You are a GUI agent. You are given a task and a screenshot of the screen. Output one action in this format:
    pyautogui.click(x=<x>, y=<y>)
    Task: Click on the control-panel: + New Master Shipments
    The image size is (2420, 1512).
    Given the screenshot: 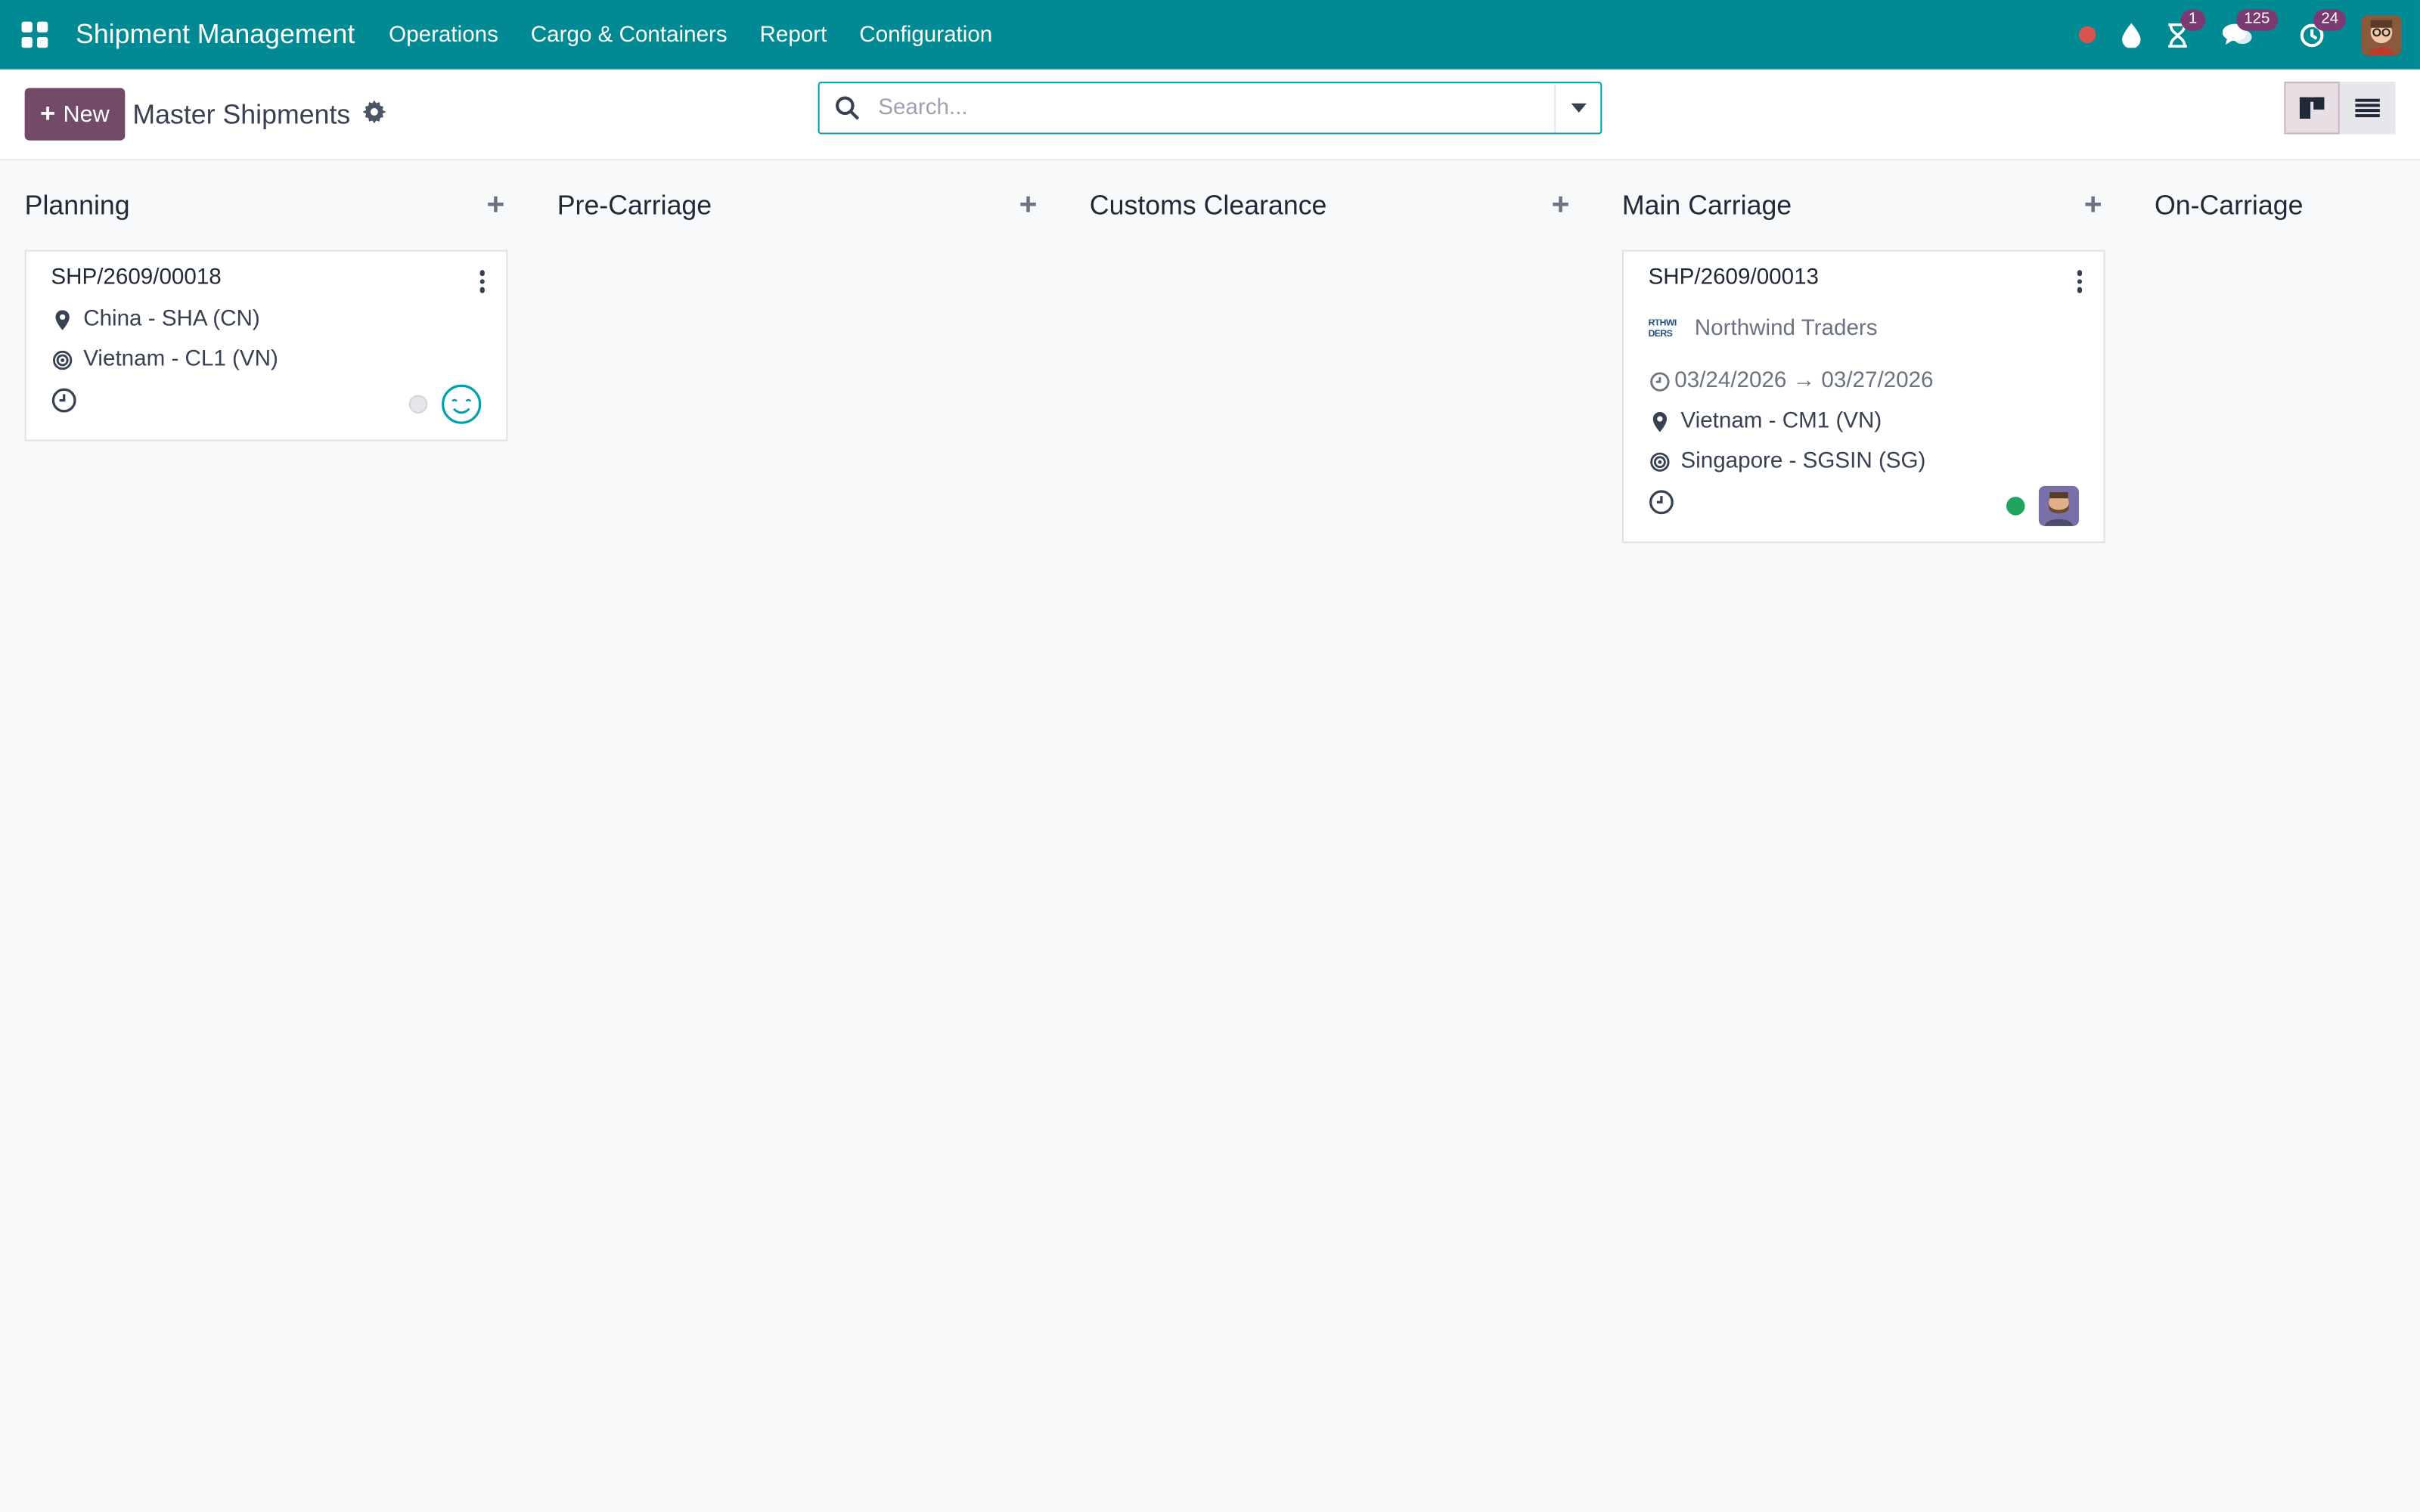 What is the action you would take?
    pyautogui.click(x=1210, y=115)
    